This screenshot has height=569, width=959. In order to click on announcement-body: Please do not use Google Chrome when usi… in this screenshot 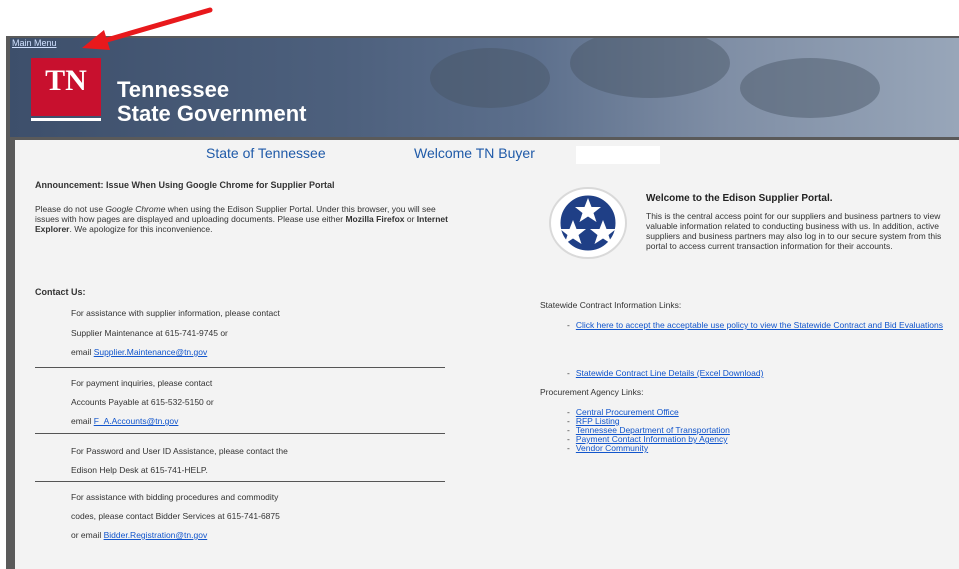, I will do `click(245, 219)`.